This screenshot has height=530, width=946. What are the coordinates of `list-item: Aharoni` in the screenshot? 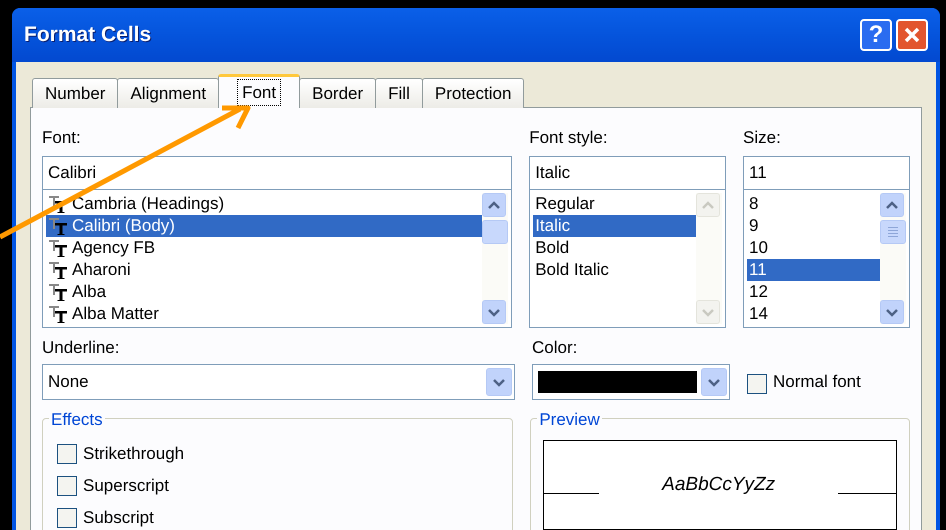 It's located at (264, 270).